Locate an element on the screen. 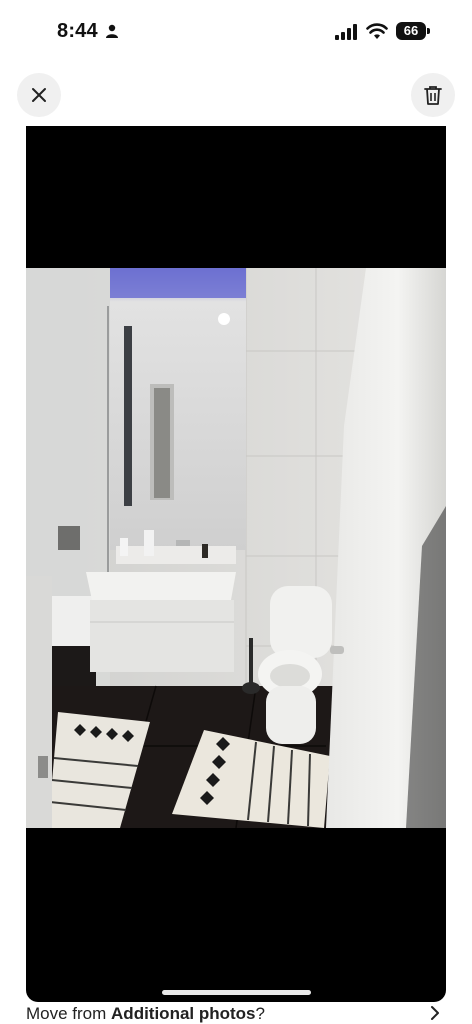  wifi-icon is located at coordinates (377, 31).